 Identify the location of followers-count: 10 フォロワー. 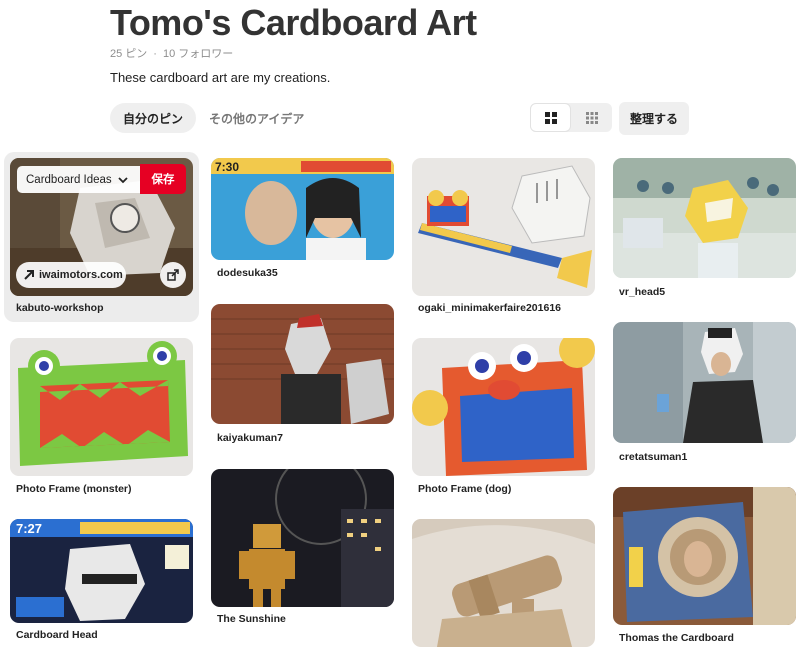
(198, 54).